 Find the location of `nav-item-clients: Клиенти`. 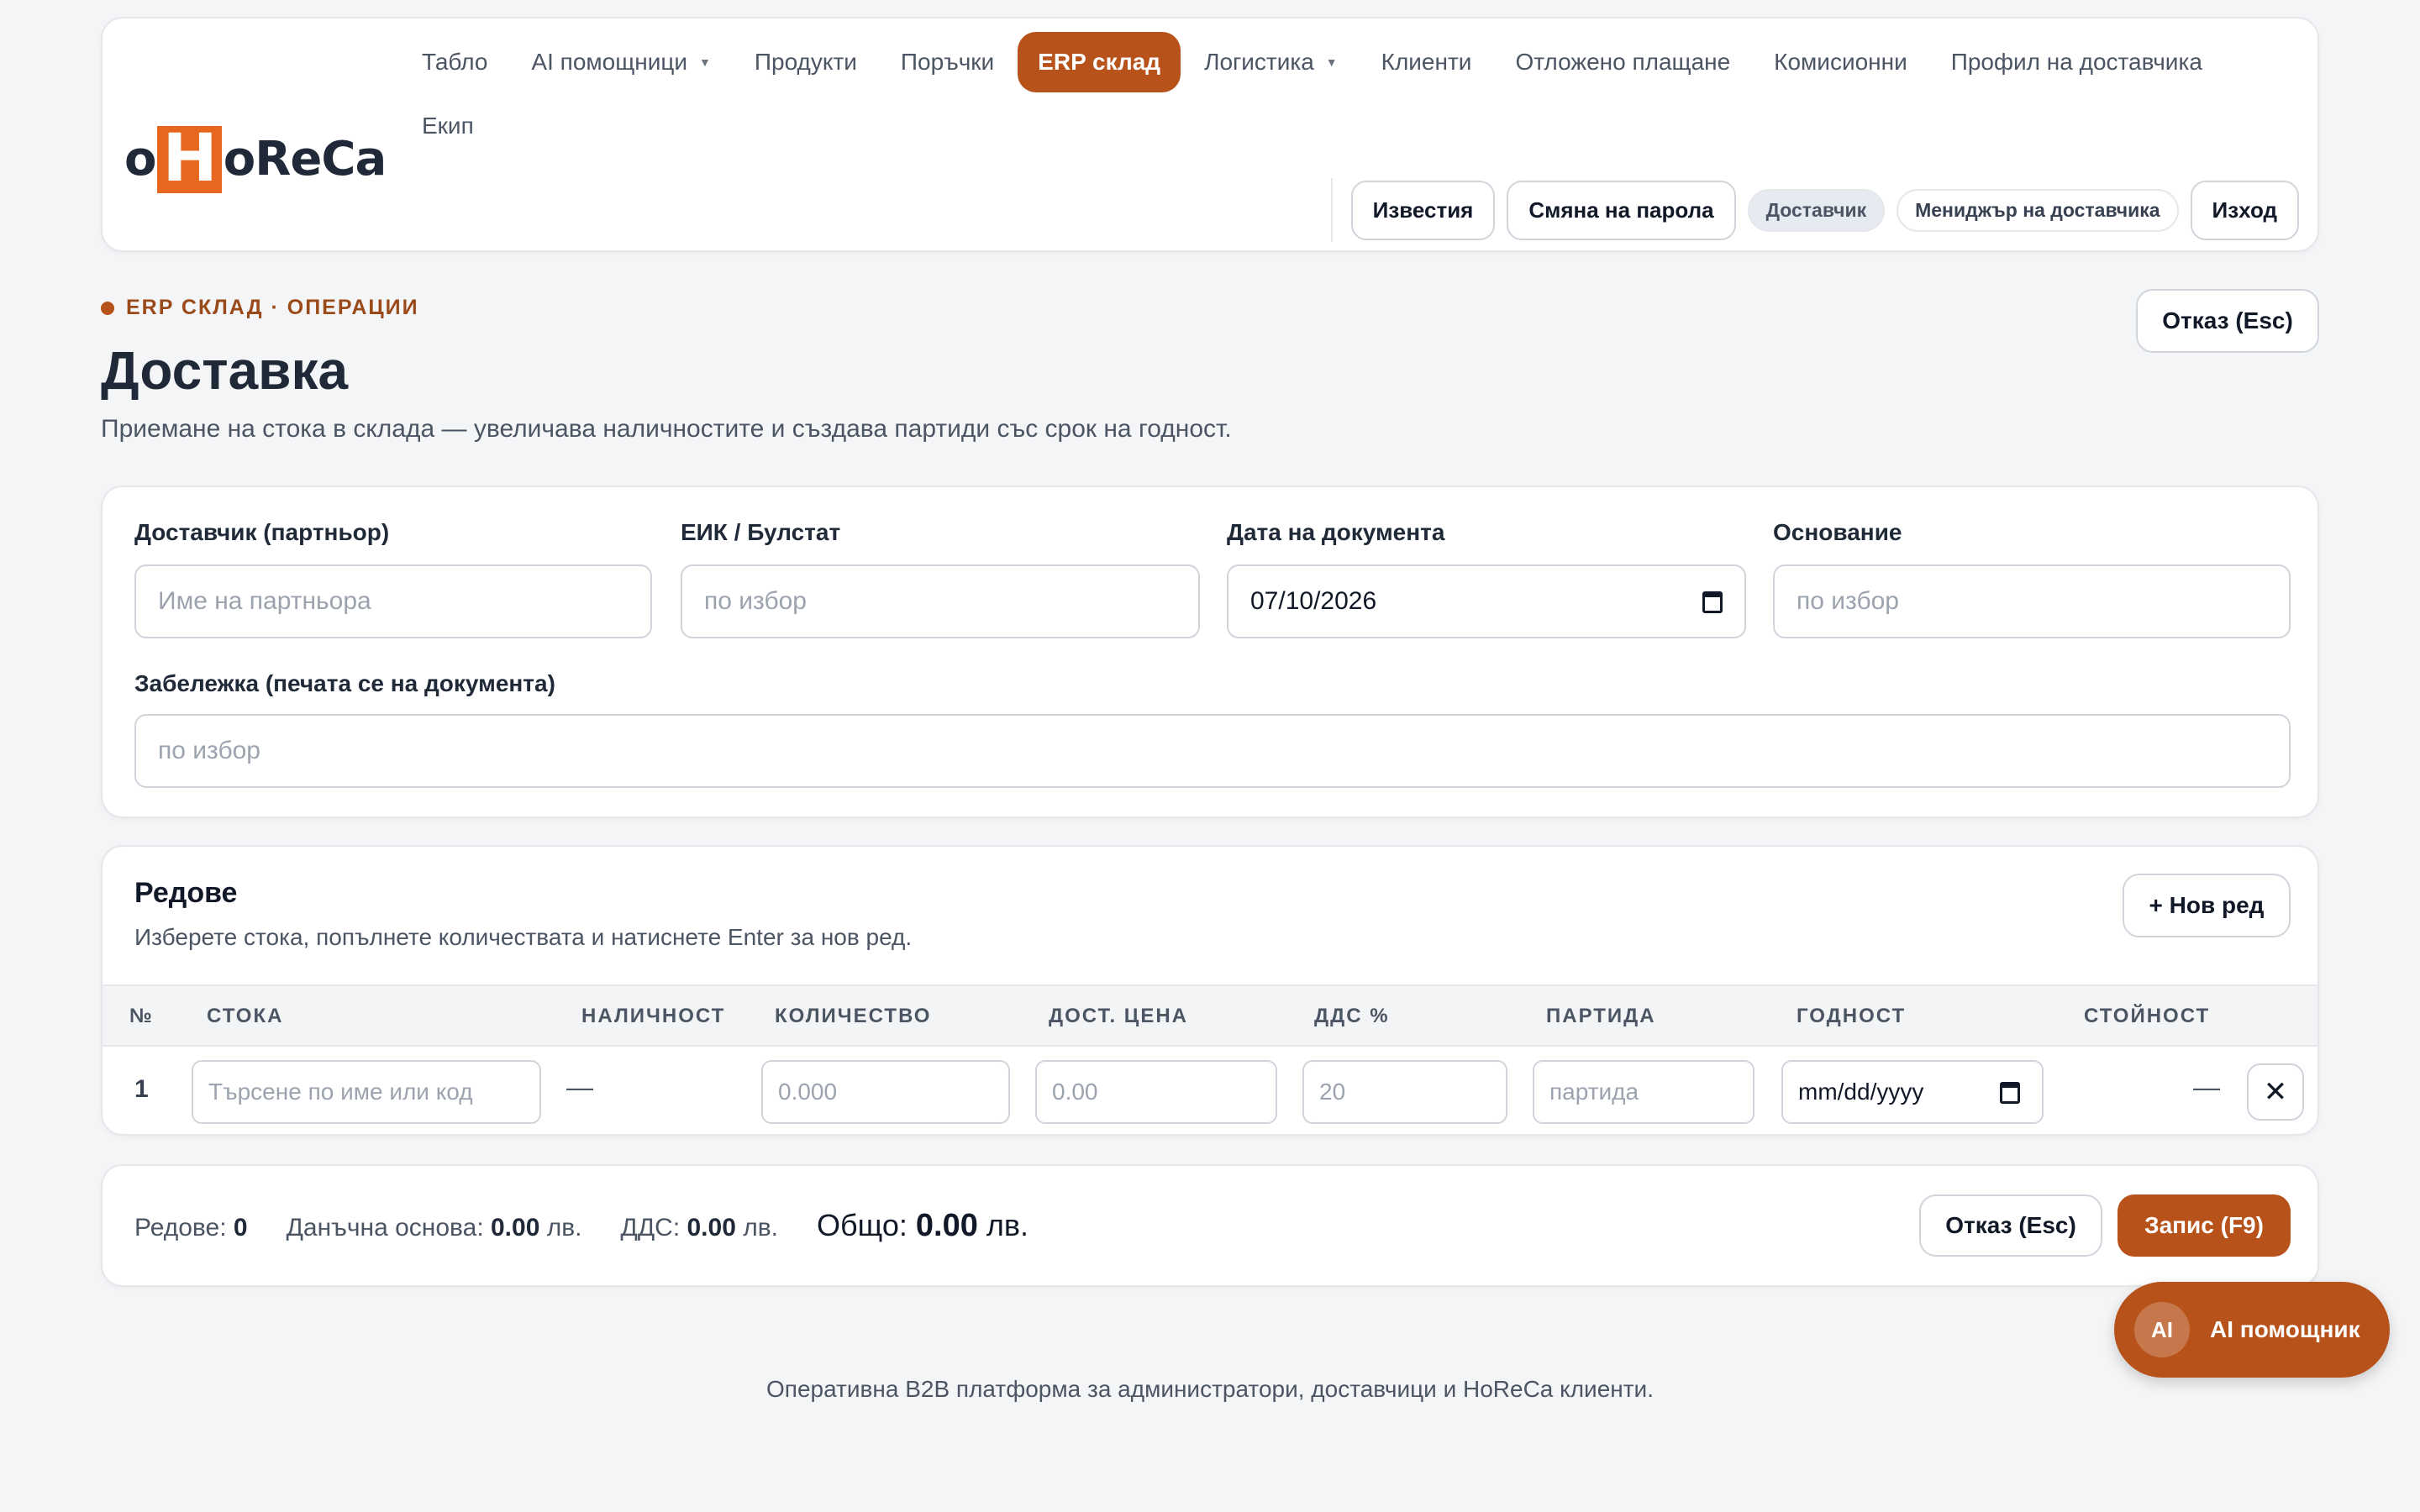

nav-item-clients: Клиенти is located at coordinates (1426, 62).